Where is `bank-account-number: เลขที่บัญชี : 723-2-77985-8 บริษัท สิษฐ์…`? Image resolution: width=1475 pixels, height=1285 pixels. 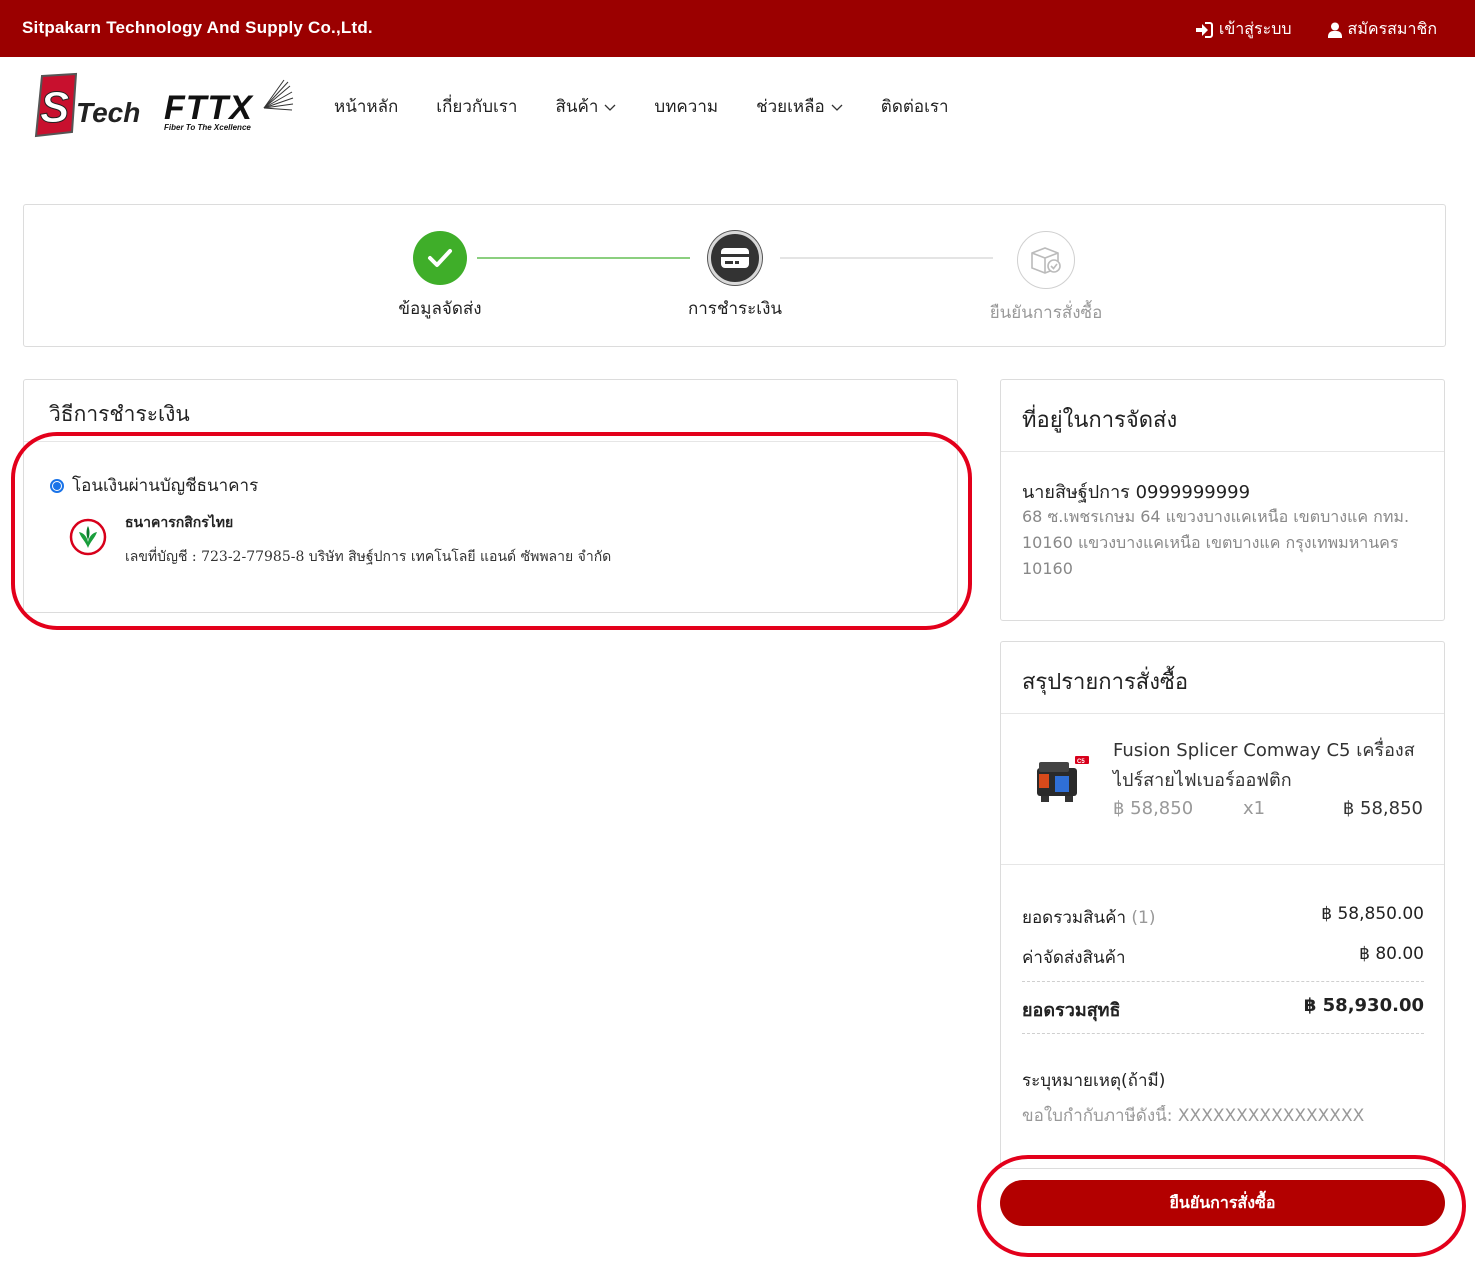
bank-account-number: เลขที่บัญชี : 723-2-77985-8 บริษัท สิษฐ์… is located at coordinates (368, 557).